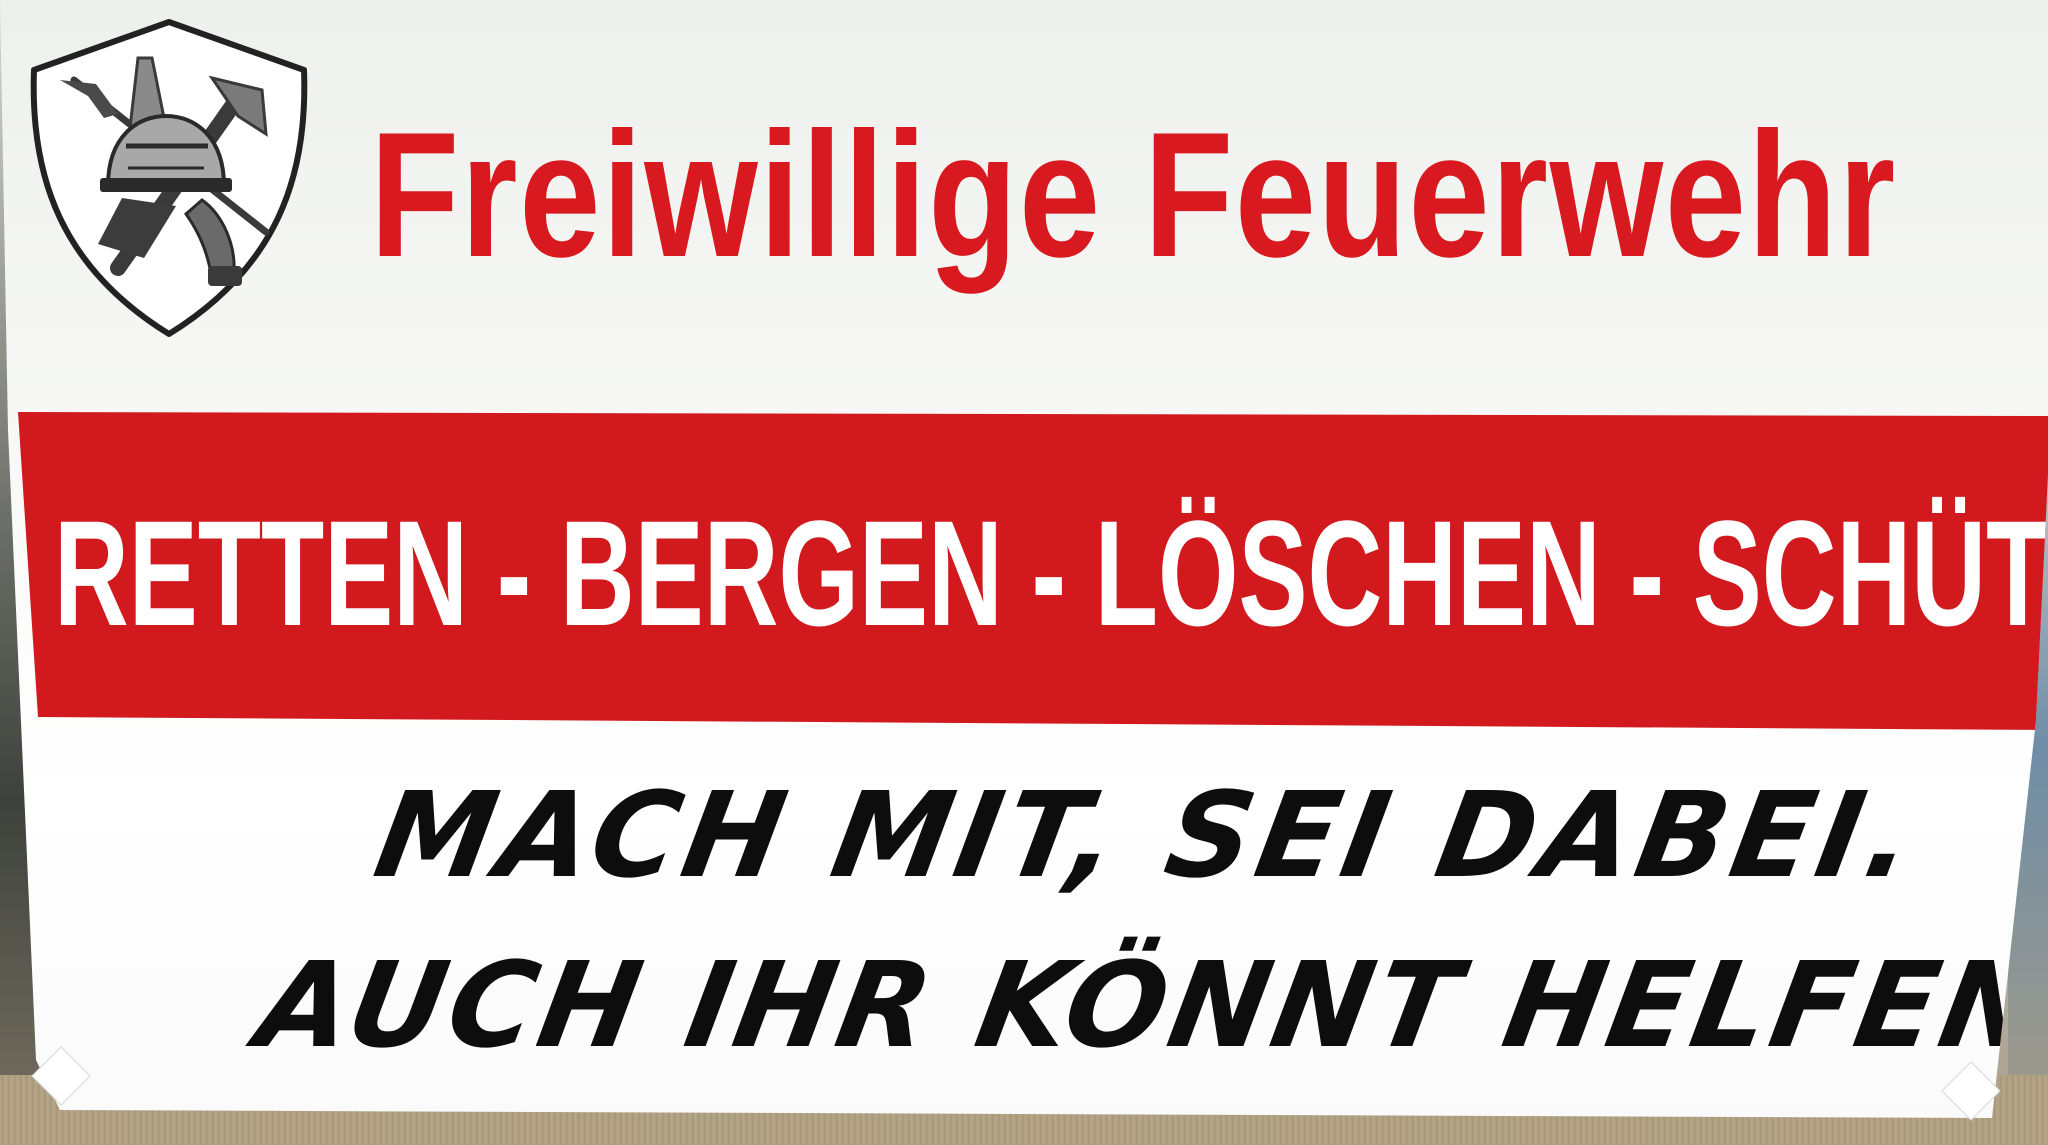  I want to click on headline-text: Freiwillige Feuerwehr, so click(1133, 194).